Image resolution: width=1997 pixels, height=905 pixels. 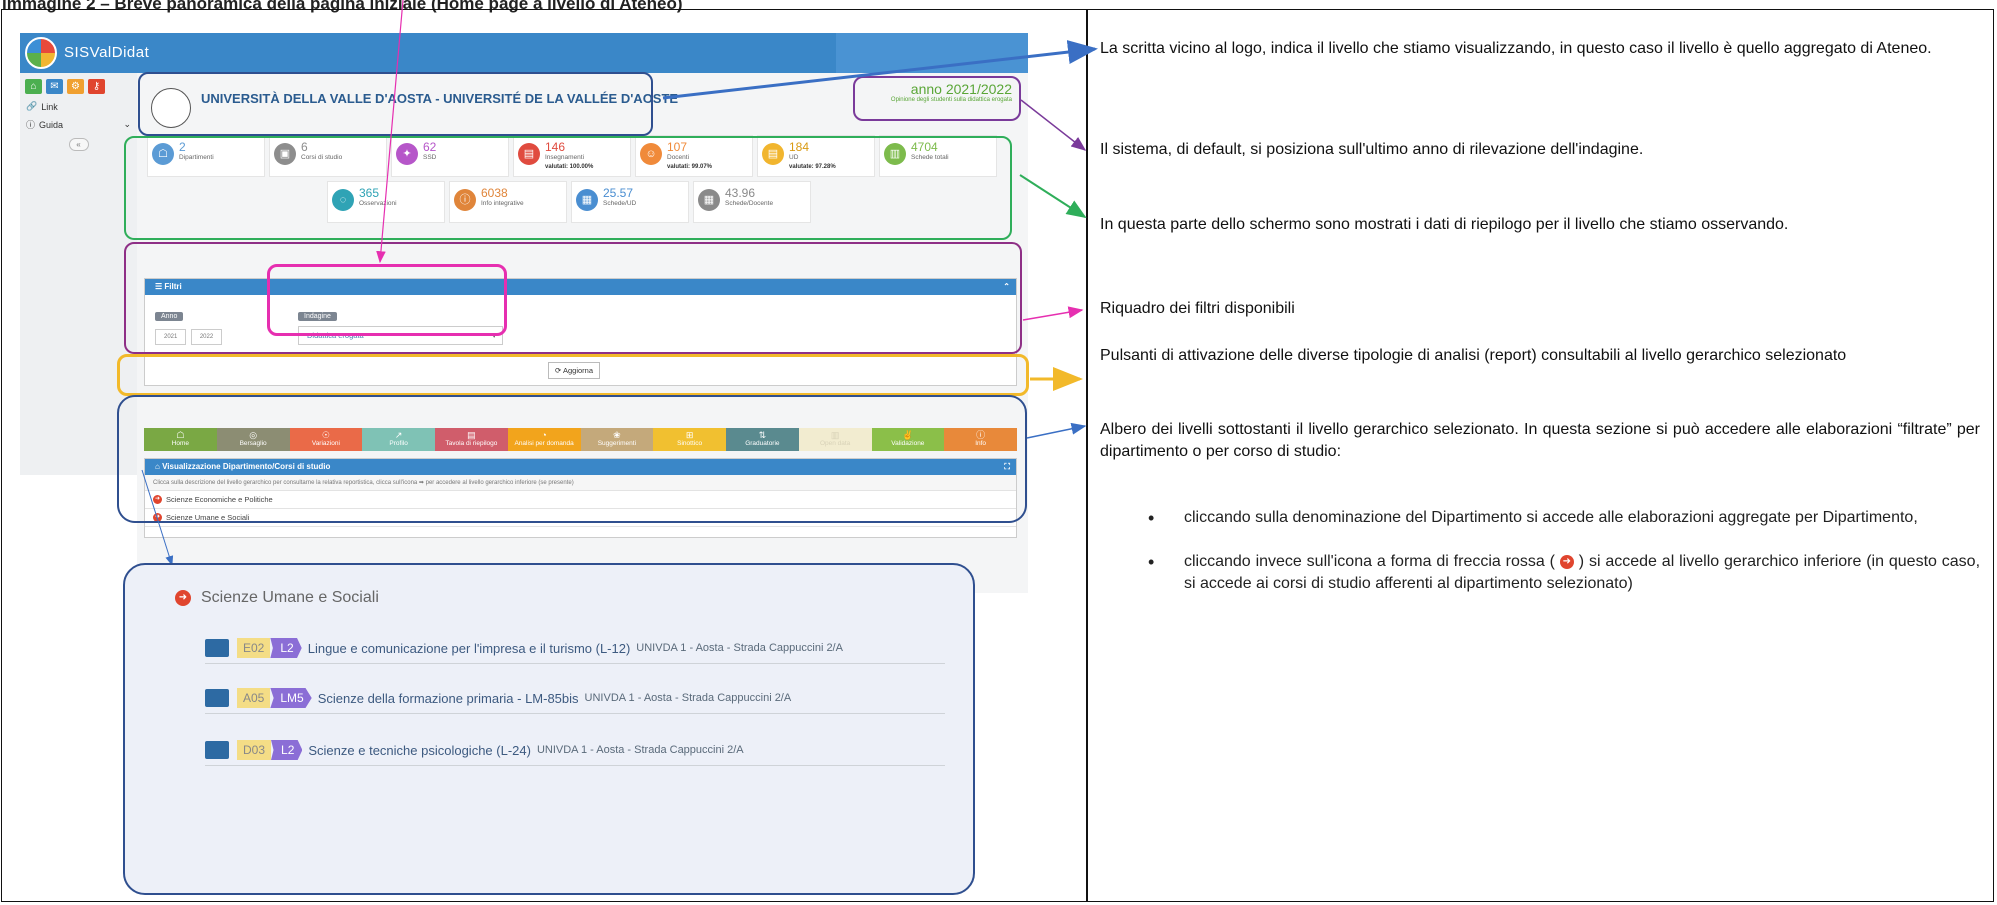 I want to click on tree-highlight, so click(x=572, y=459).